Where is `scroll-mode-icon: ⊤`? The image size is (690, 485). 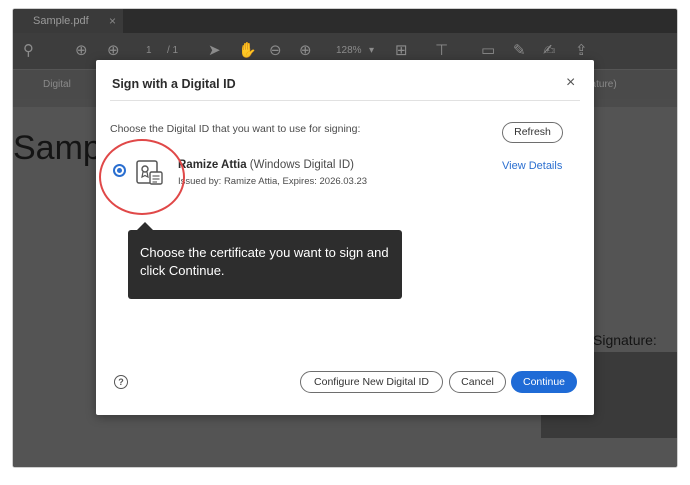 scroll-mode-icon: ⊤ is located at coordinates (441, 51).